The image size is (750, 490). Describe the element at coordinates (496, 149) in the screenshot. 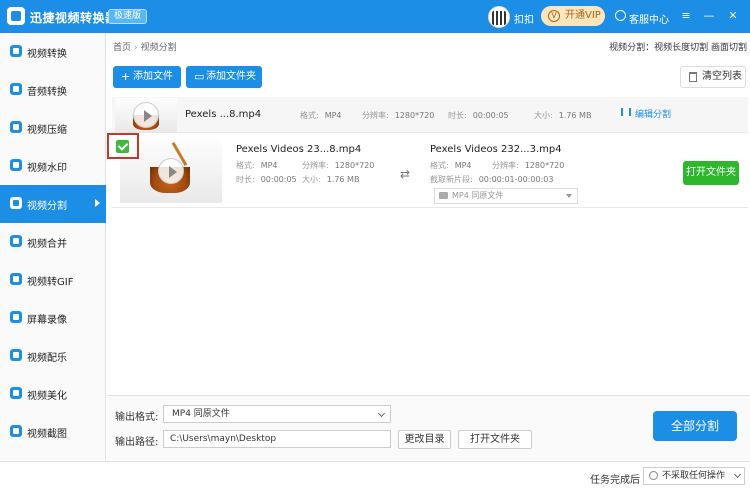

I see `segment-output-name: Pexels Videos 232...3.mp4` at that location.